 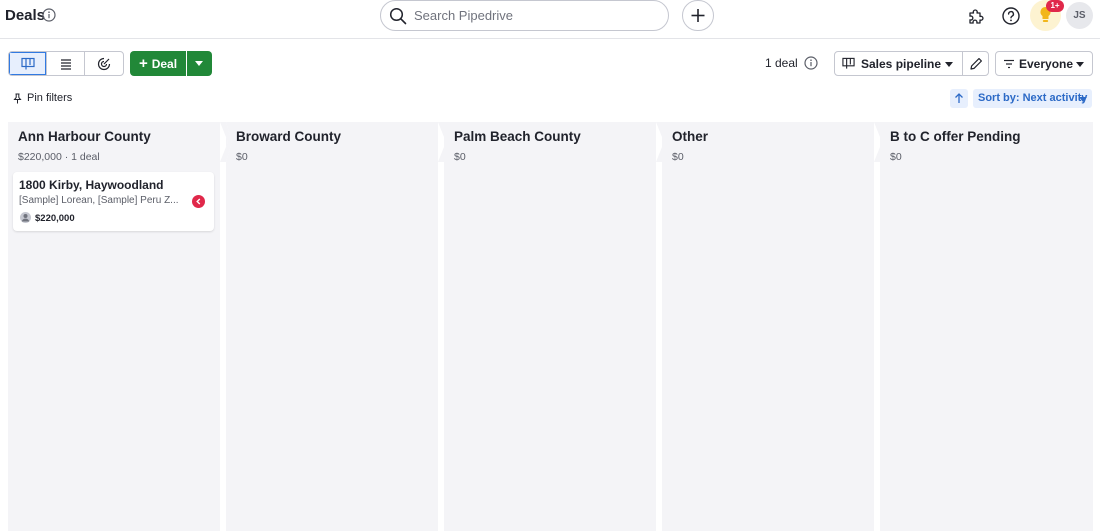 What do you see at coordinates (768, 326) in the screenshot?
I see `stage-column: Other $0` at bounding box center [768, 326].